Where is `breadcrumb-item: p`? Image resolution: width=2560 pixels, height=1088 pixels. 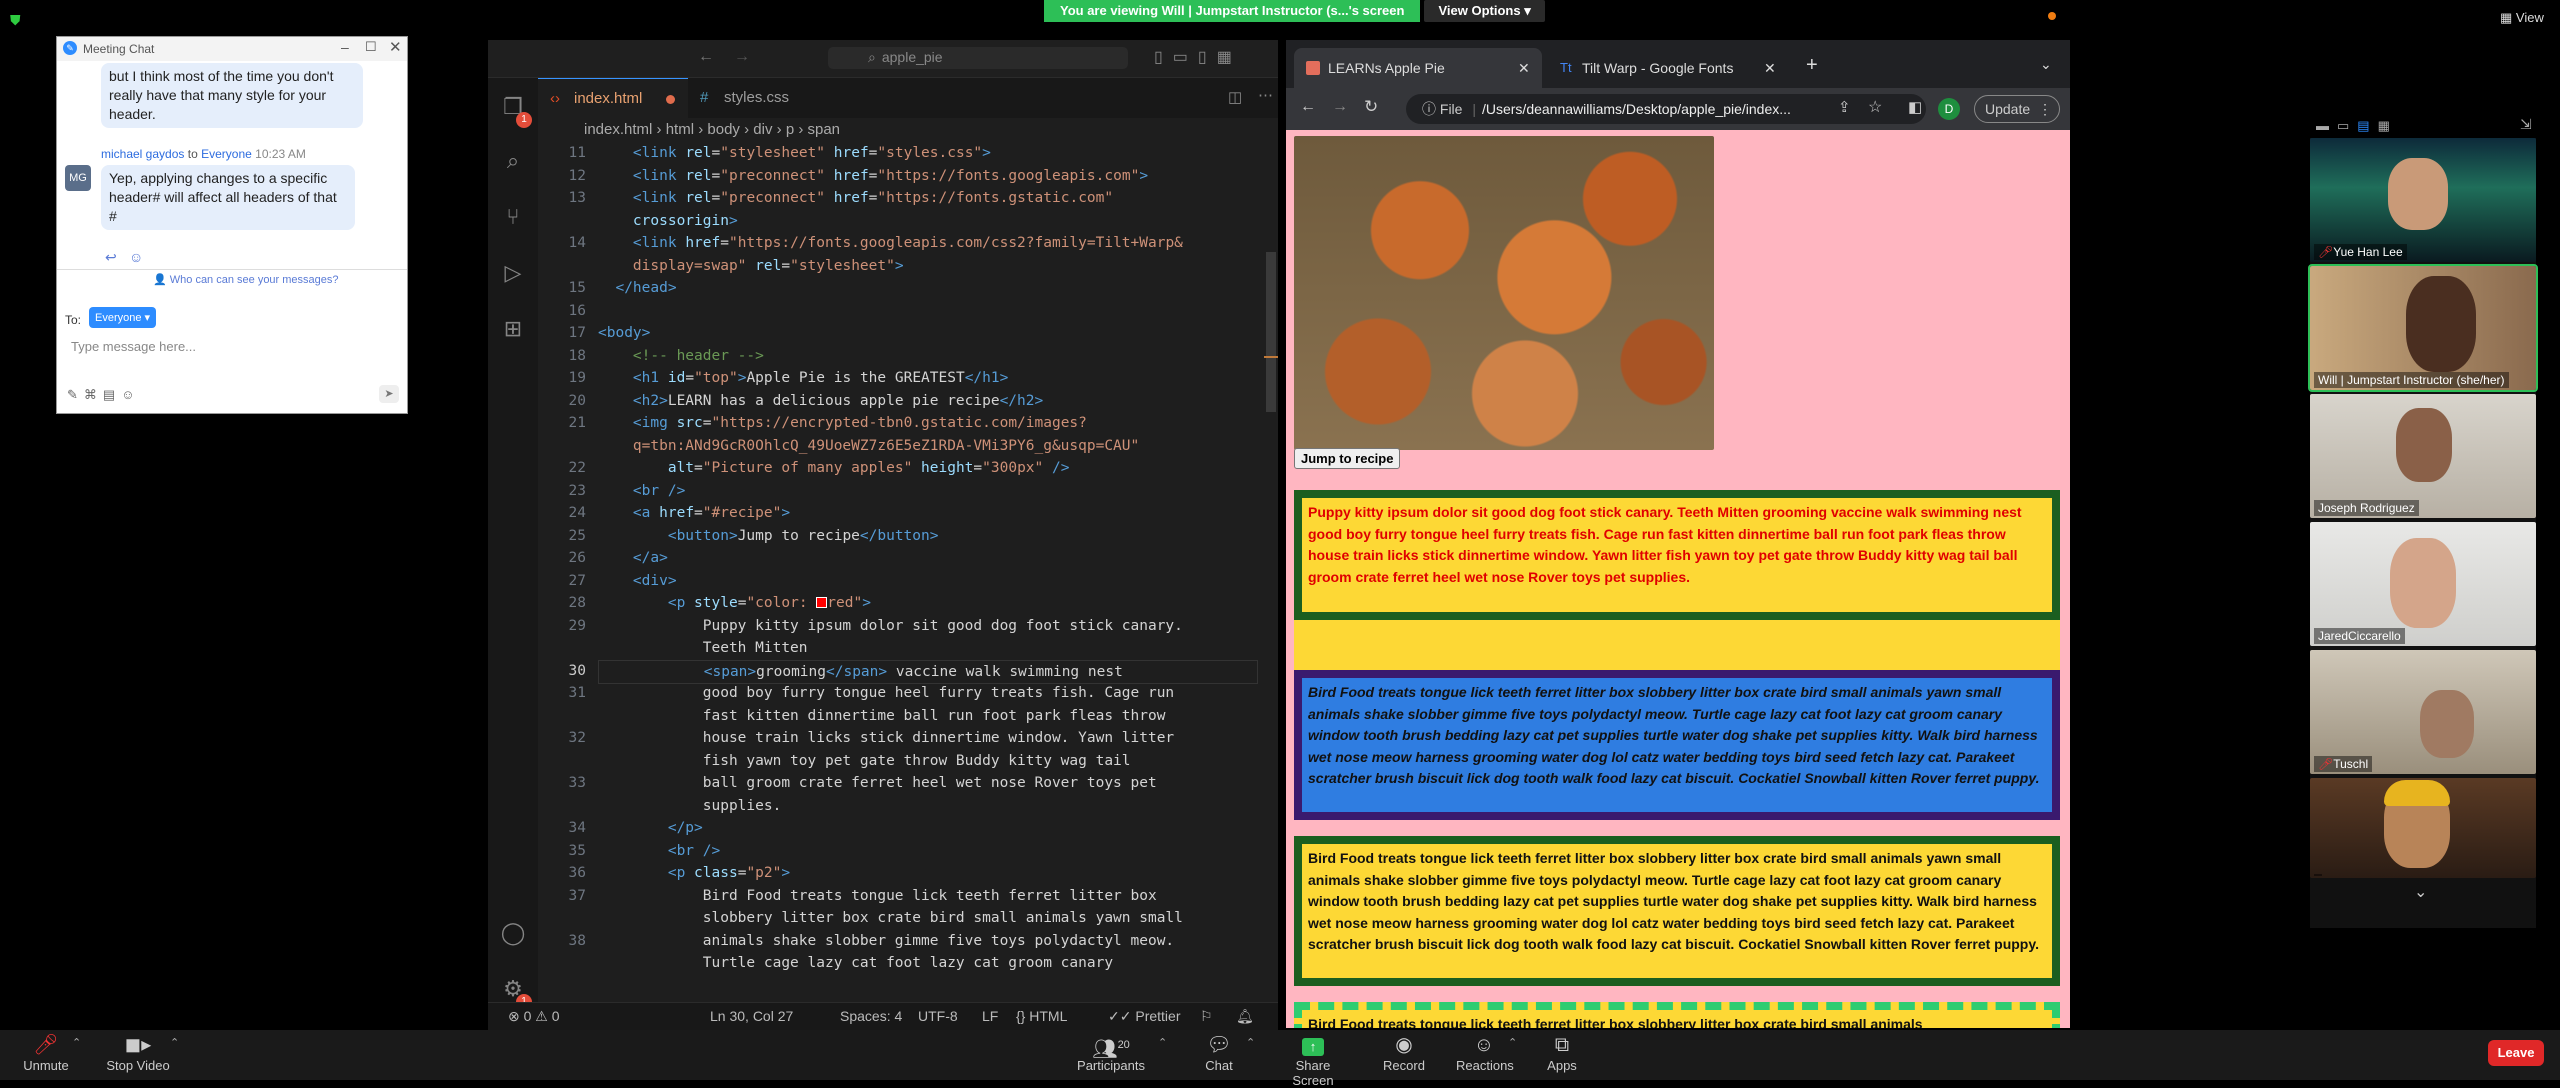
breadcrumb-item: p is located at coordinates (790, 129).